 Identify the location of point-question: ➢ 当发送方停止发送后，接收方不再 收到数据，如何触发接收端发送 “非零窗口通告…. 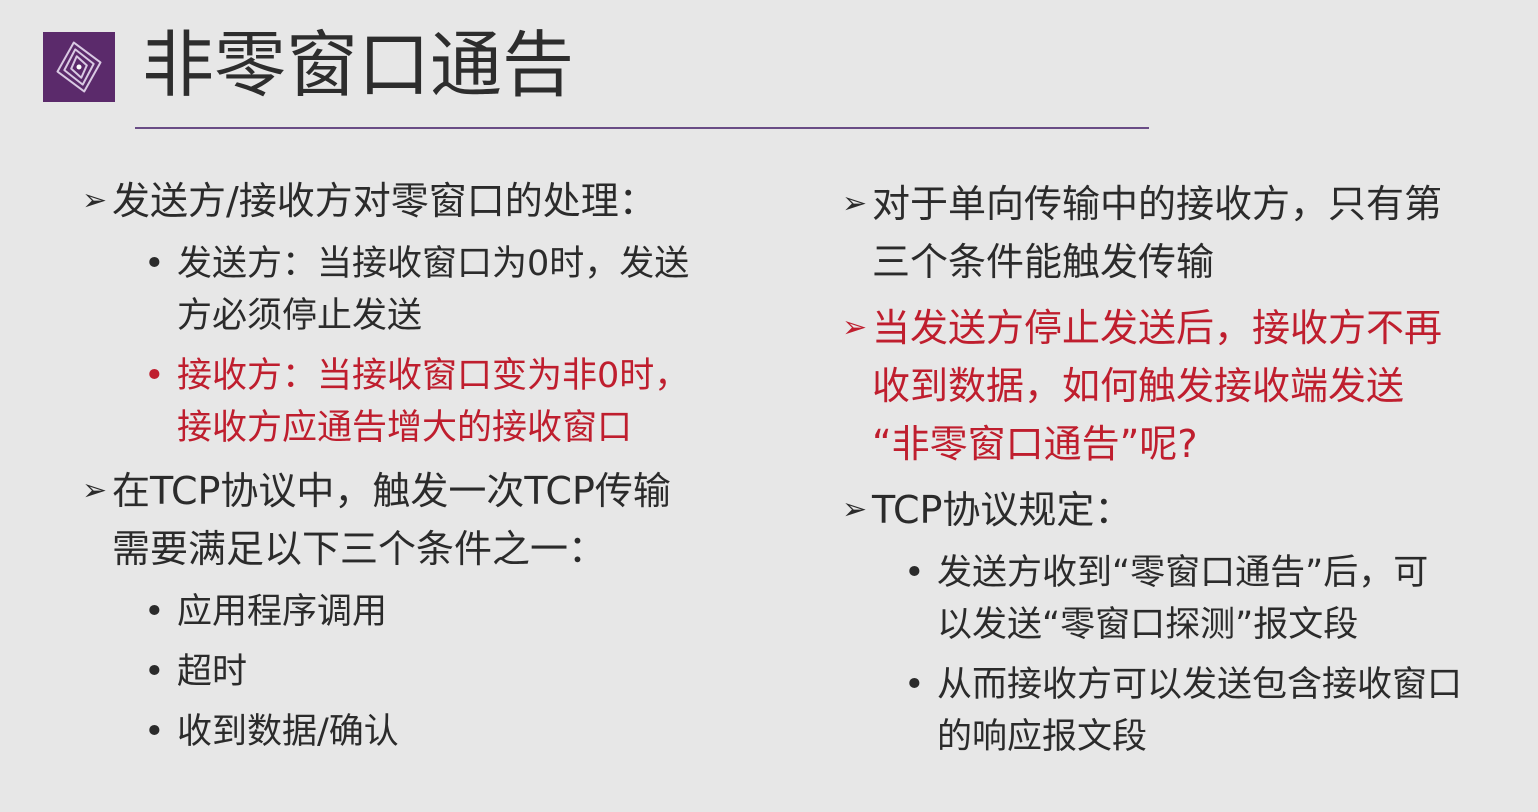
(1187, 386).